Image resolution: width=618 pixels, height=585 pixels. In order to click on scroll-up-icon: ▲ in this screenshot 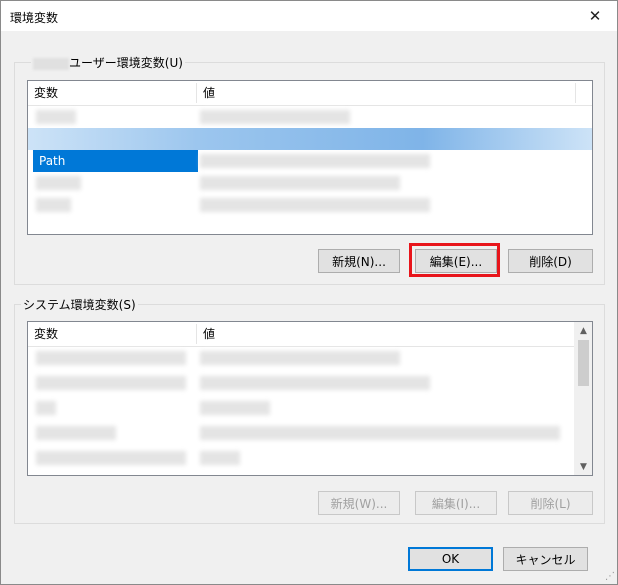, I will do `click(583, 330)`.